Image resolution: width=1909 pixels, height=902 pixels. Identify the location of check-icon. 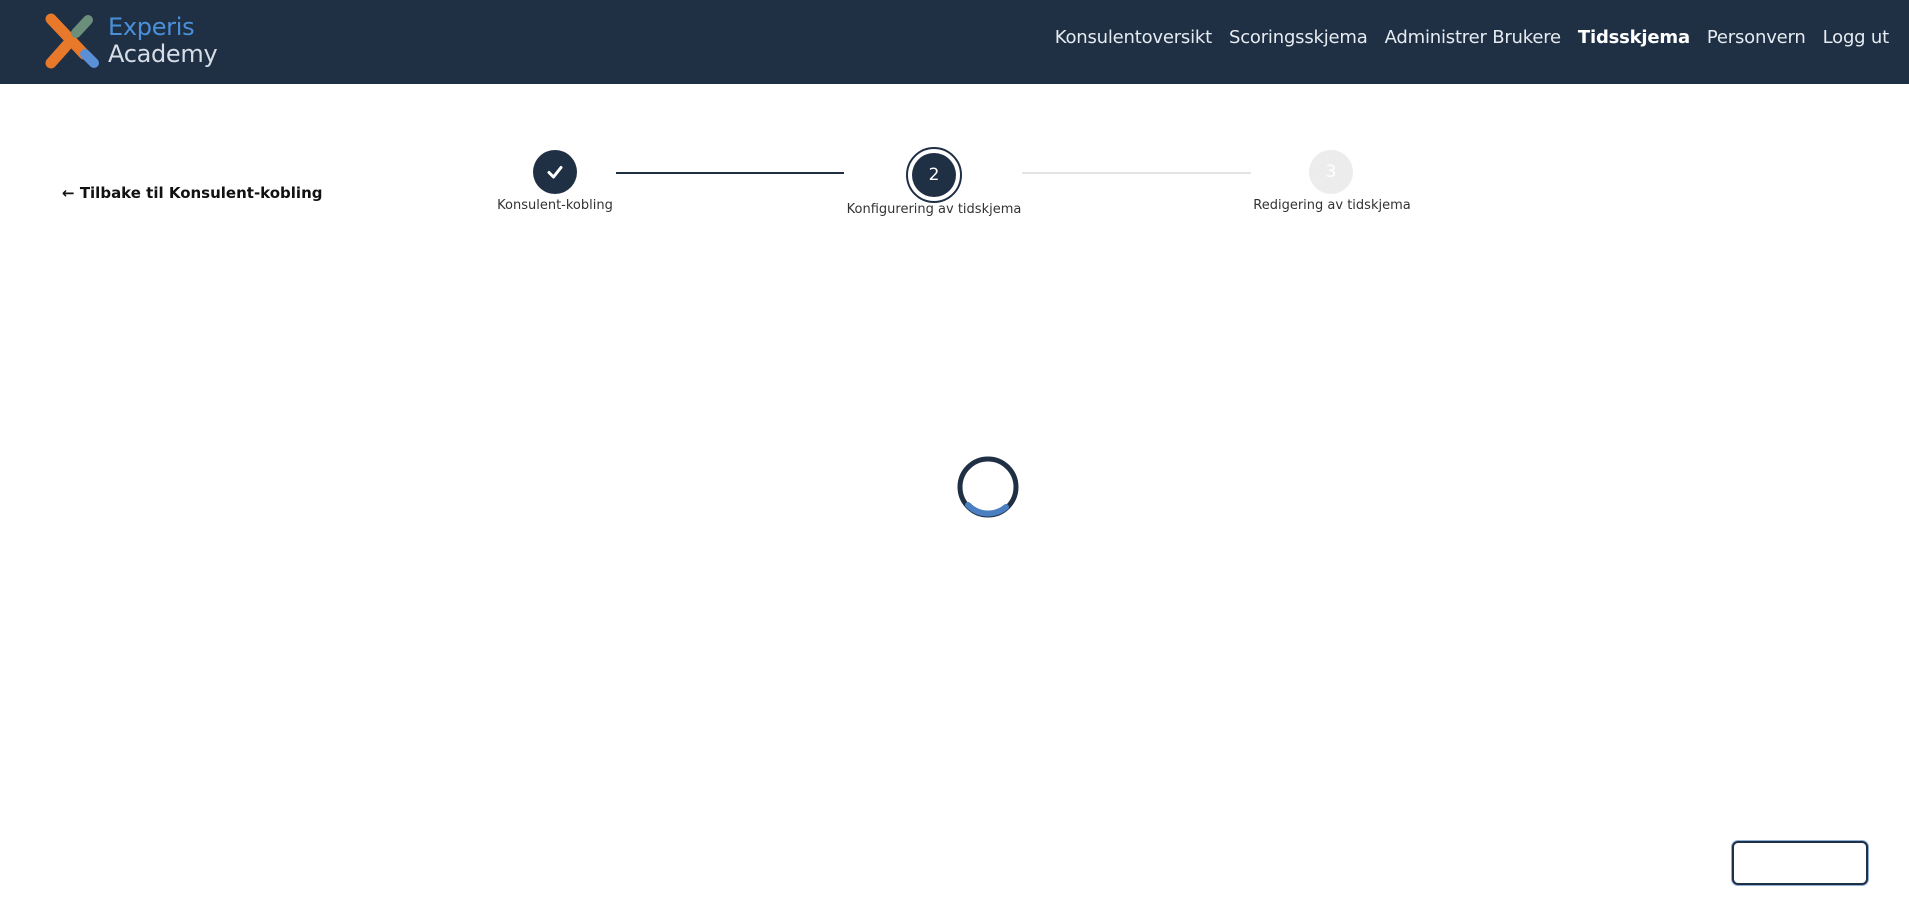
(555, 172).